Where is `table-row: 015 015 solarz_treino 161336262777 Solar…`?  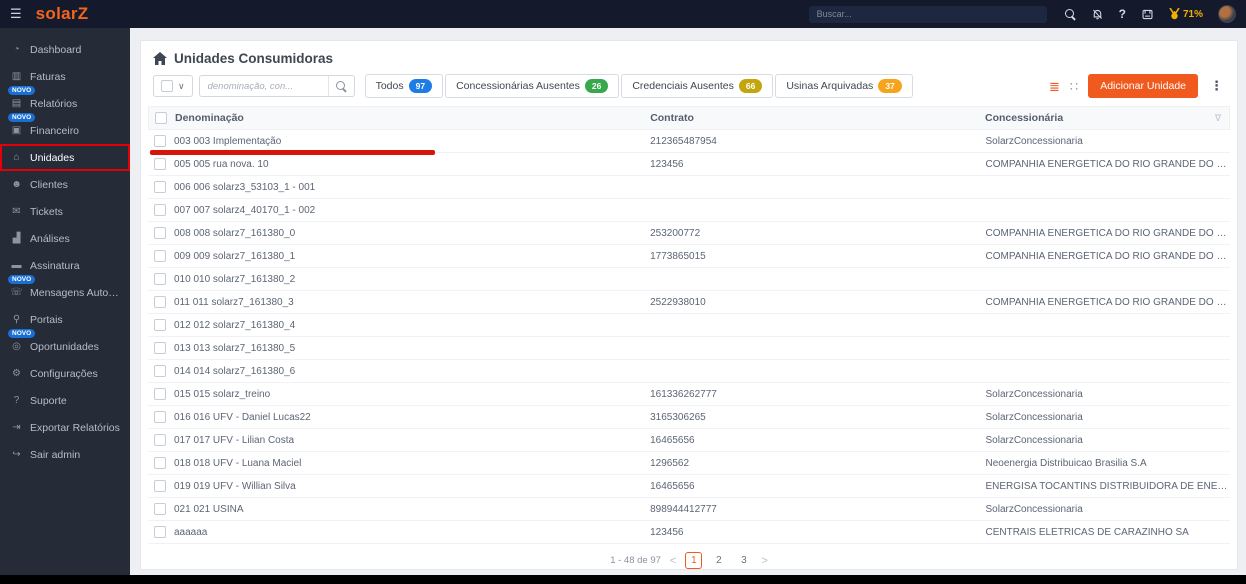 table-row: 015 015 solarz_treino 161336262777 Solar… is located at coordinates (689, 394).